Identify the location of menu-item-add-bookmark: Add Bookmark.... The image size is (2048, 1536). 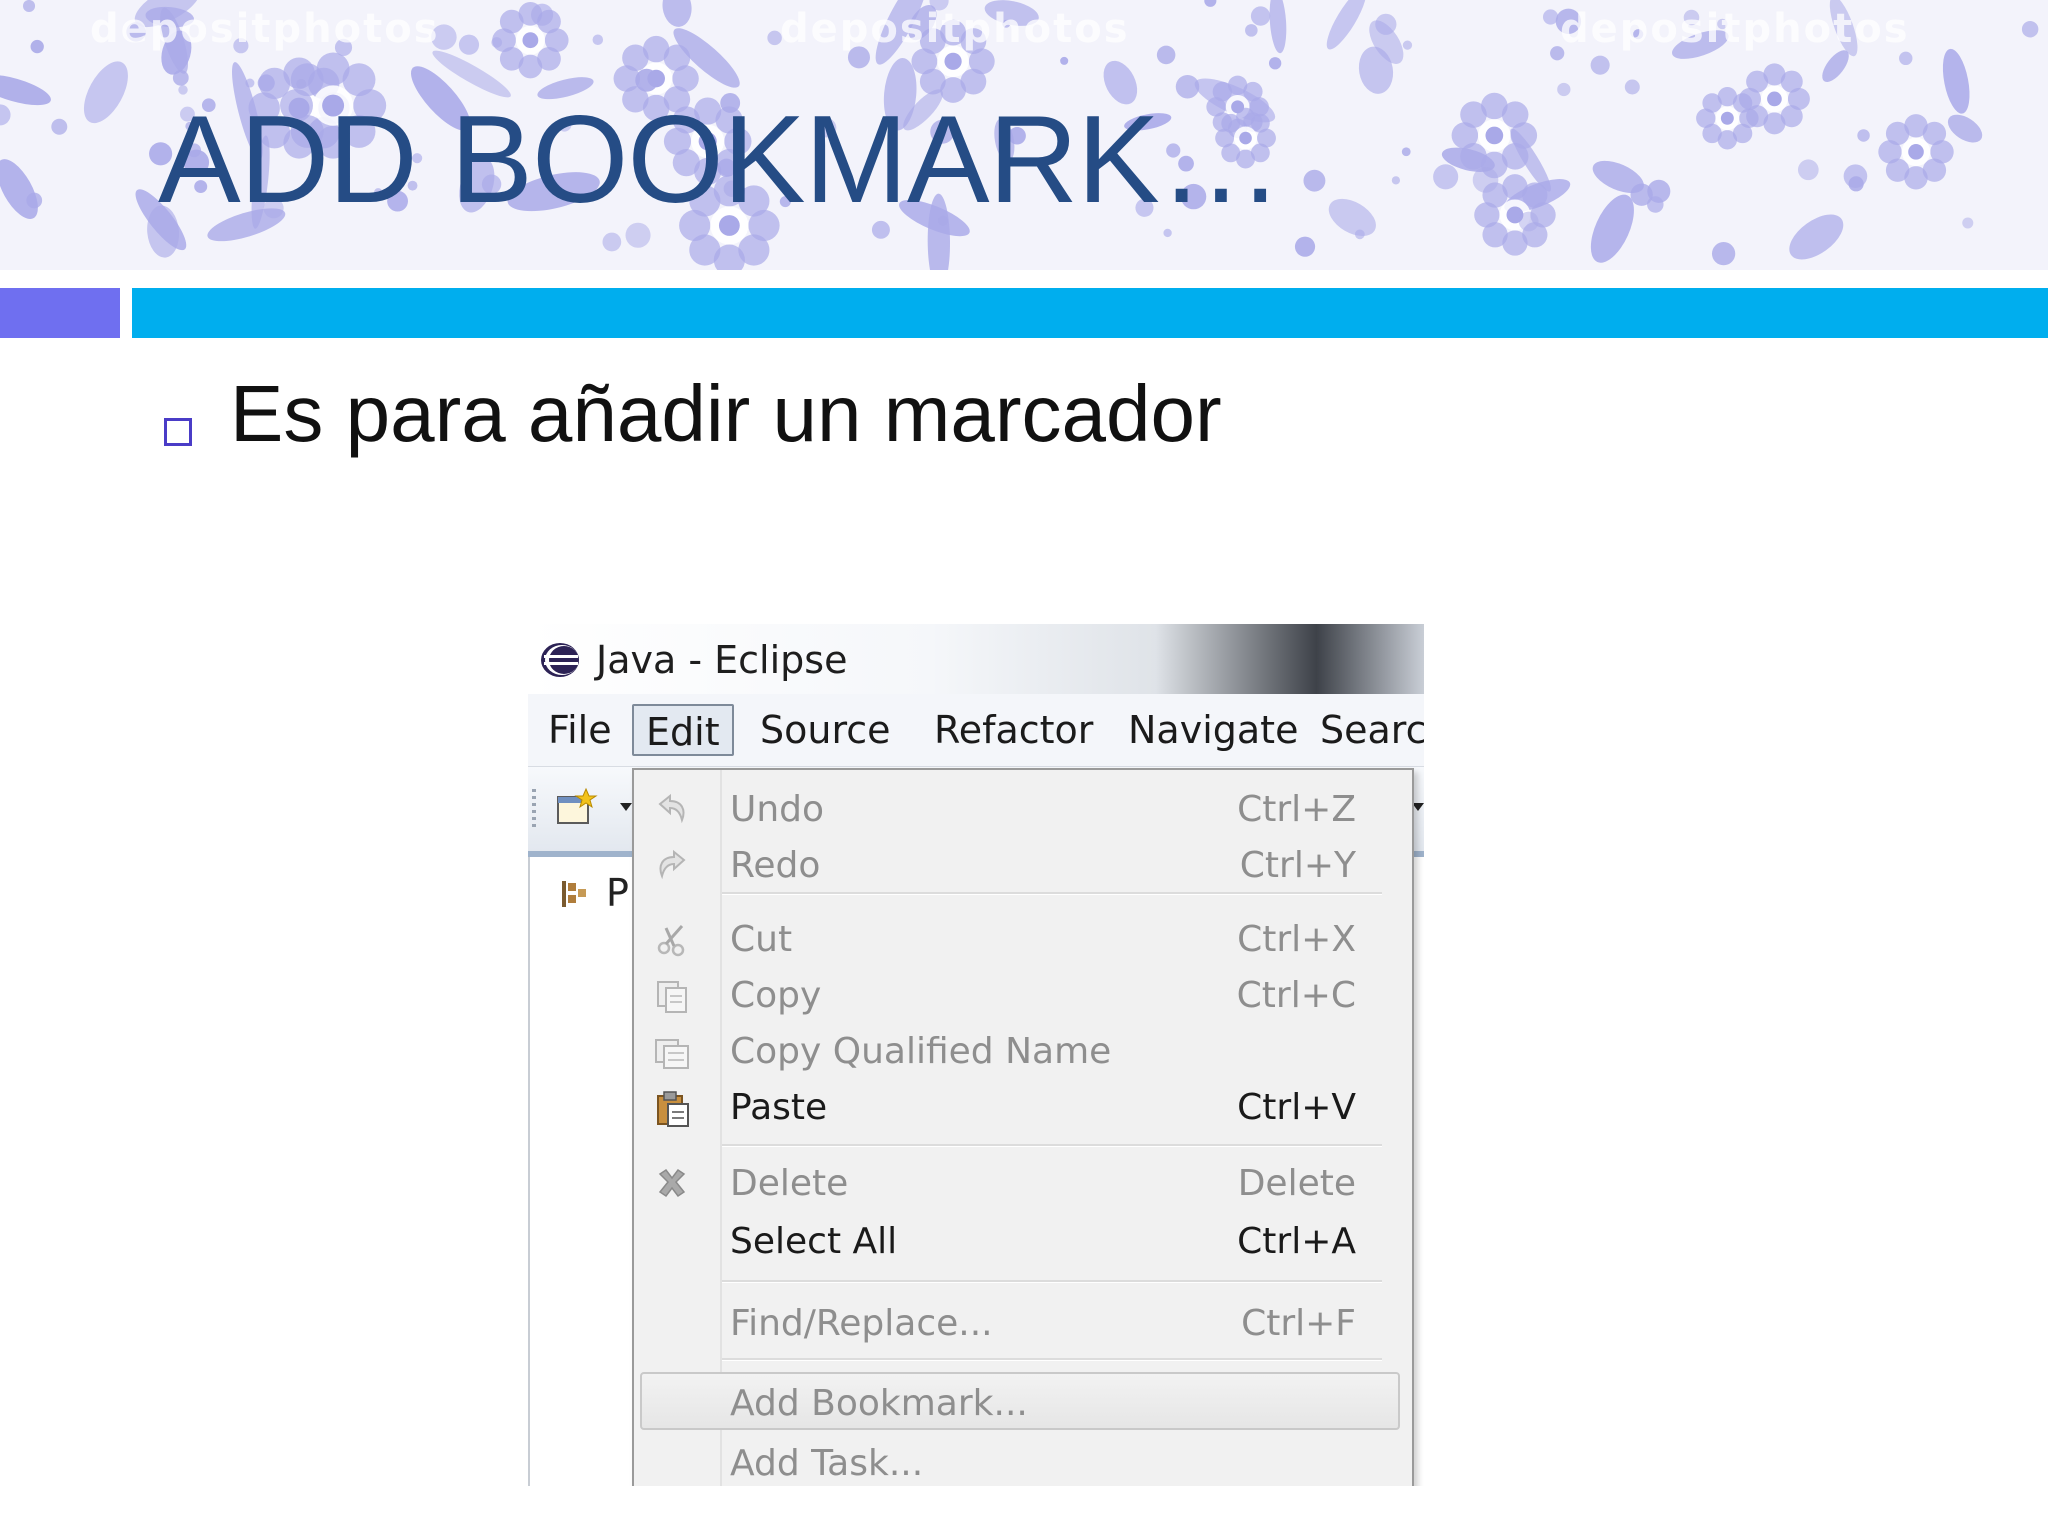
(1023, 1403).